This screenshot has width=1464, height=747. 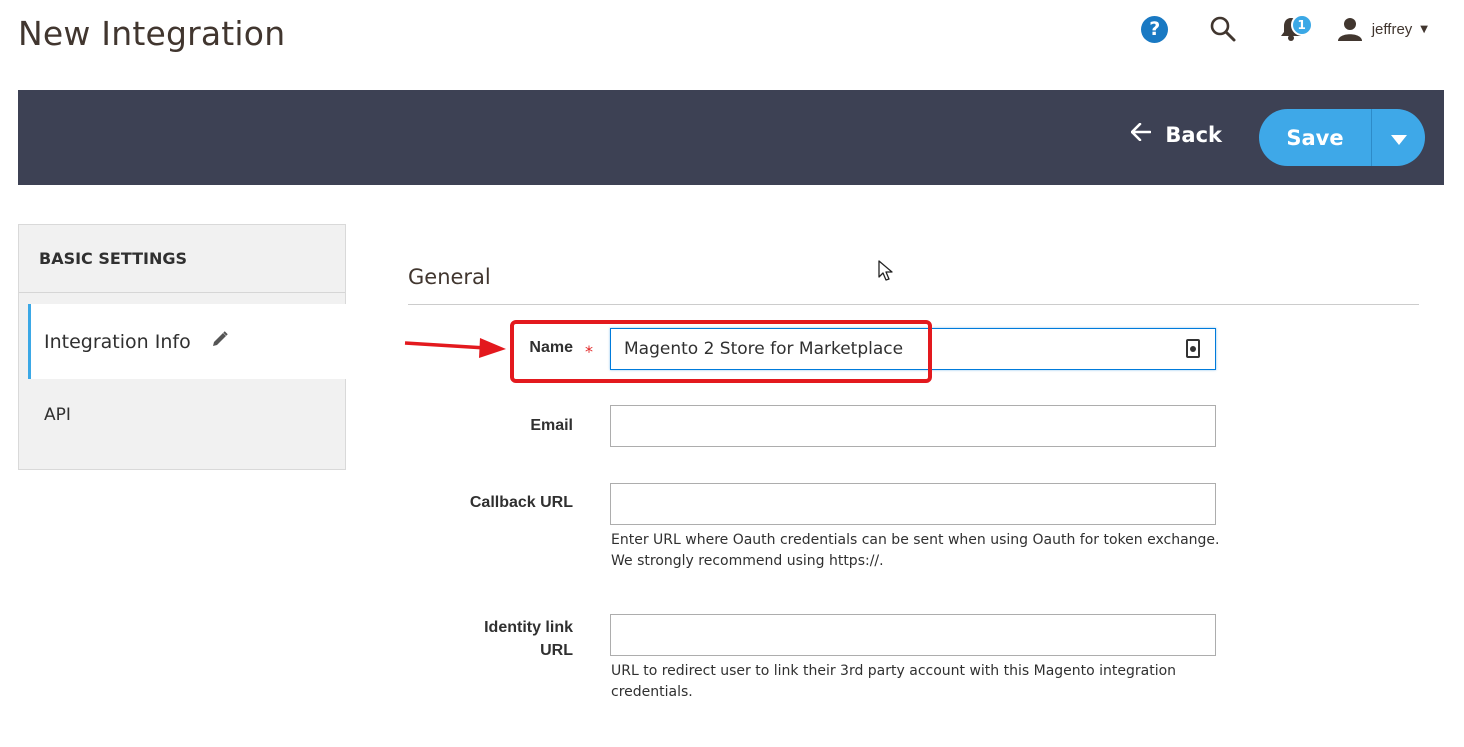 I want to click on identity-link-url-note-line: credentials., so click(x=652, y=692).